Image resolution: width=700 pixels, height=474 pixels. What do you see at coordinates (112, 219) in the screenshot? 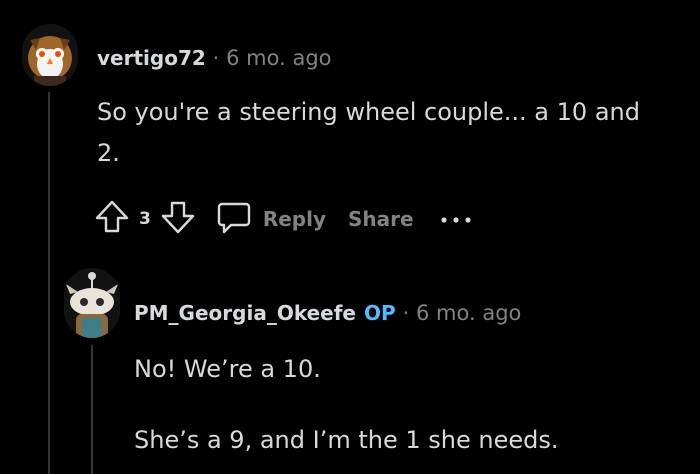
I see `upvote-icon` at bounding box center [112, 219].